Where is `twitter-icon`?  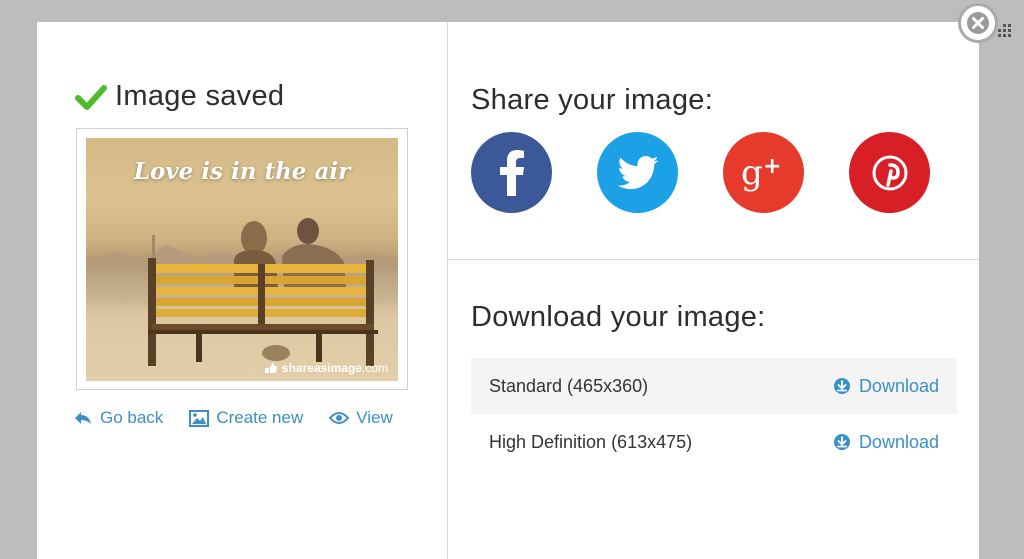
twitter-icon is located at coordinates (637, 172).